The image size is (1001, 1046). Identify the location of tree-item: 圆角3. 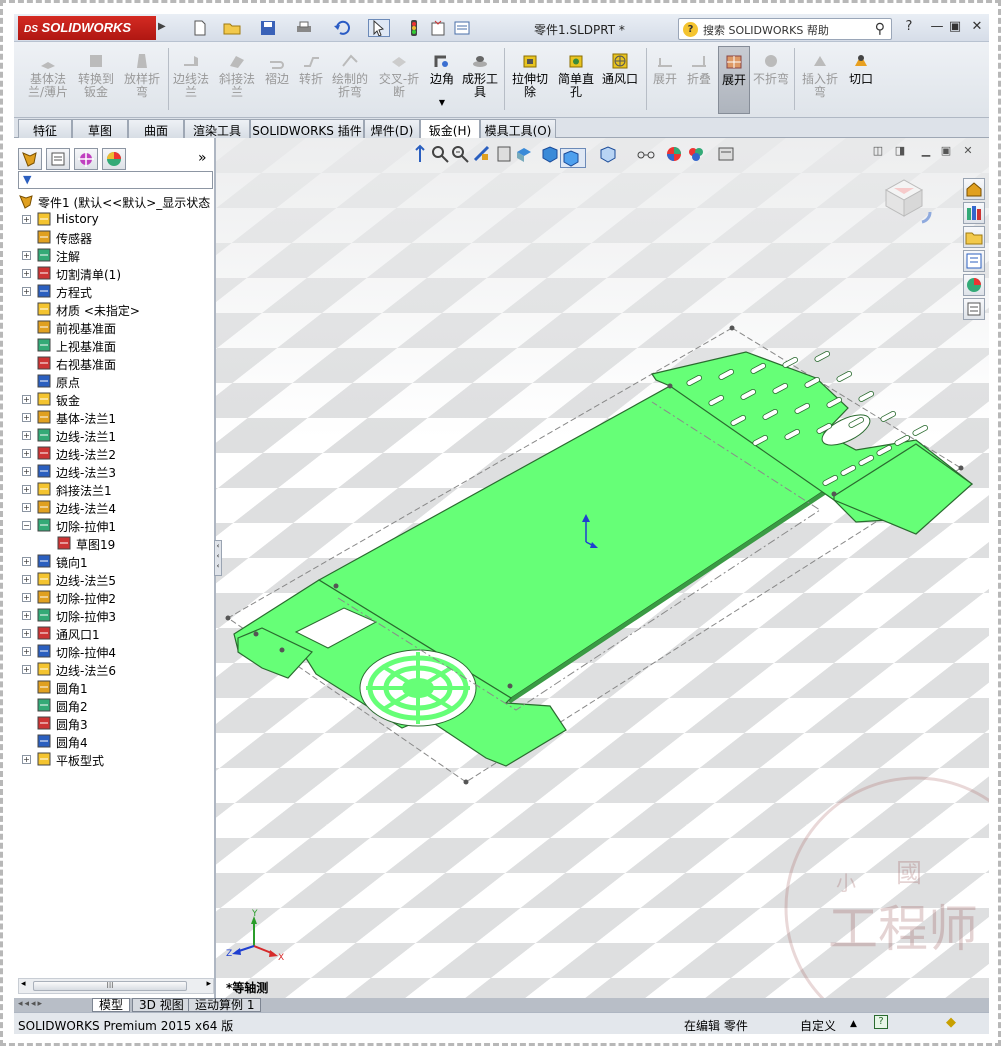
(114, 723).